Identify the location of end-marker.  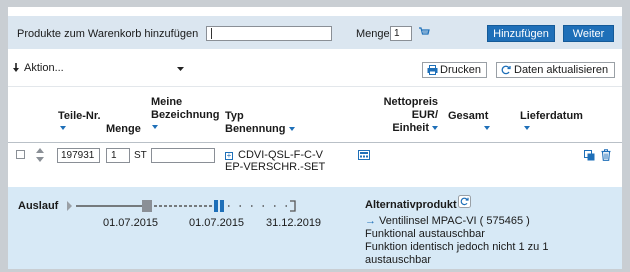
(293, 206).